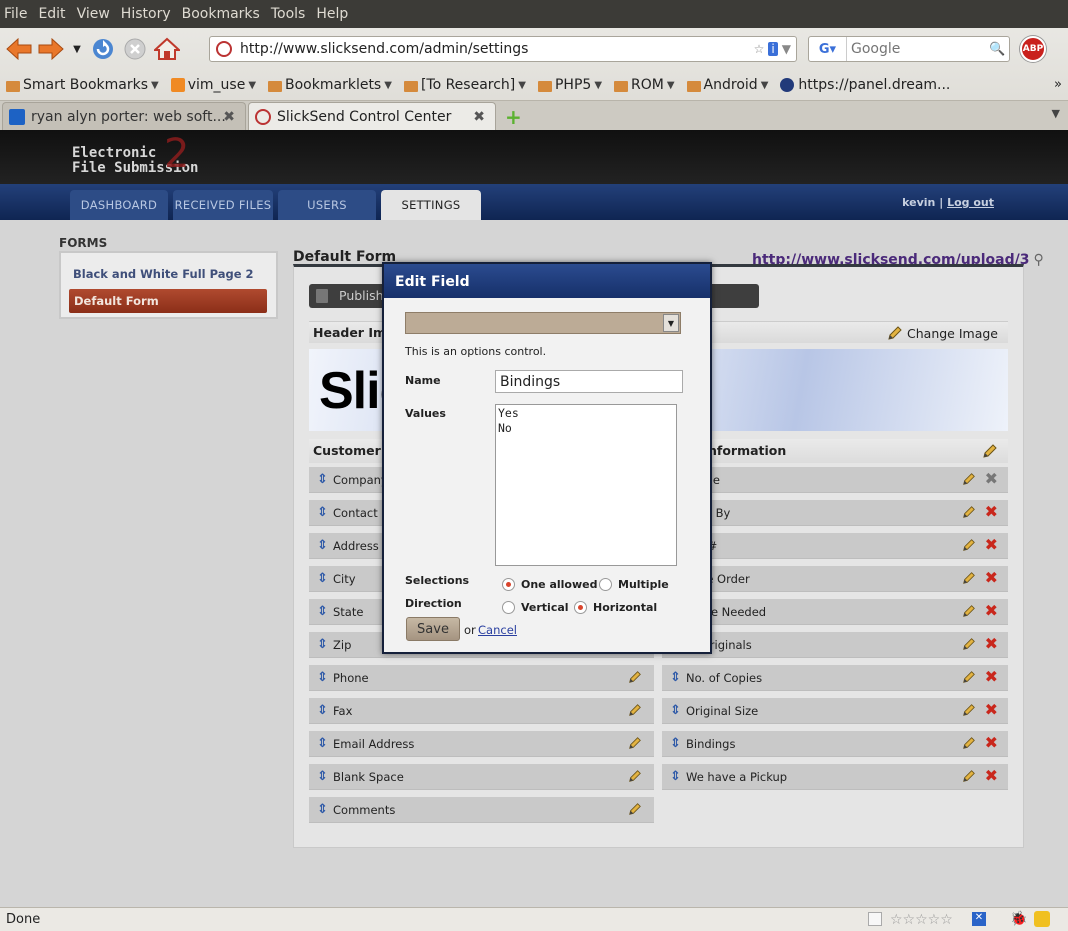  I want to click on order-field-row: ⇕ Original Size ✖, so click(835, 711).